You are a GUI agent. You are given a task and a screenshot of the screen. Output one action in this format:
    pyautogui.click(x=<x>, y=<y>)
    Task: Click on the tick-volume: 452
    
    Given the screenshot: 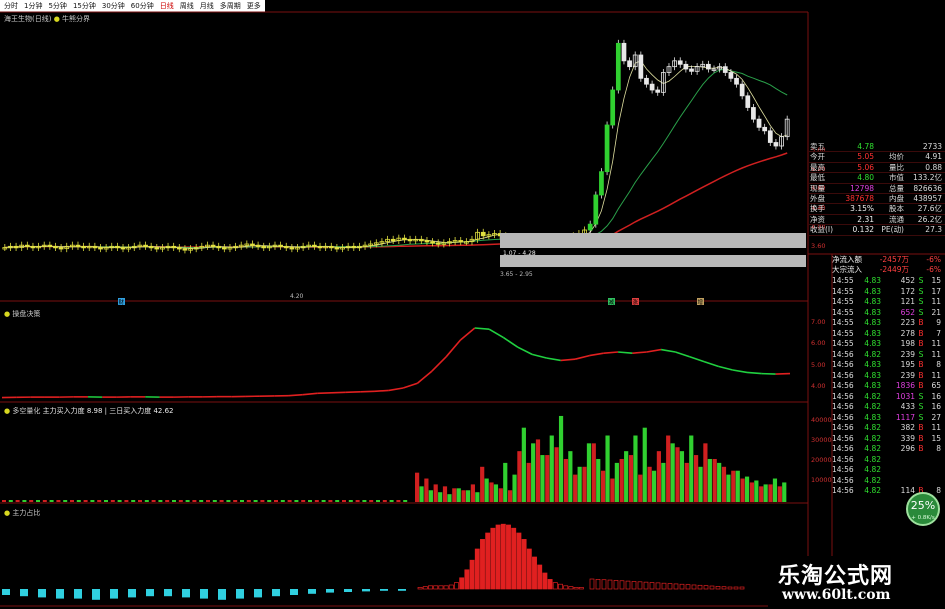 What is the action you would take?
    pyautogui.click(x=907, y=280)
    